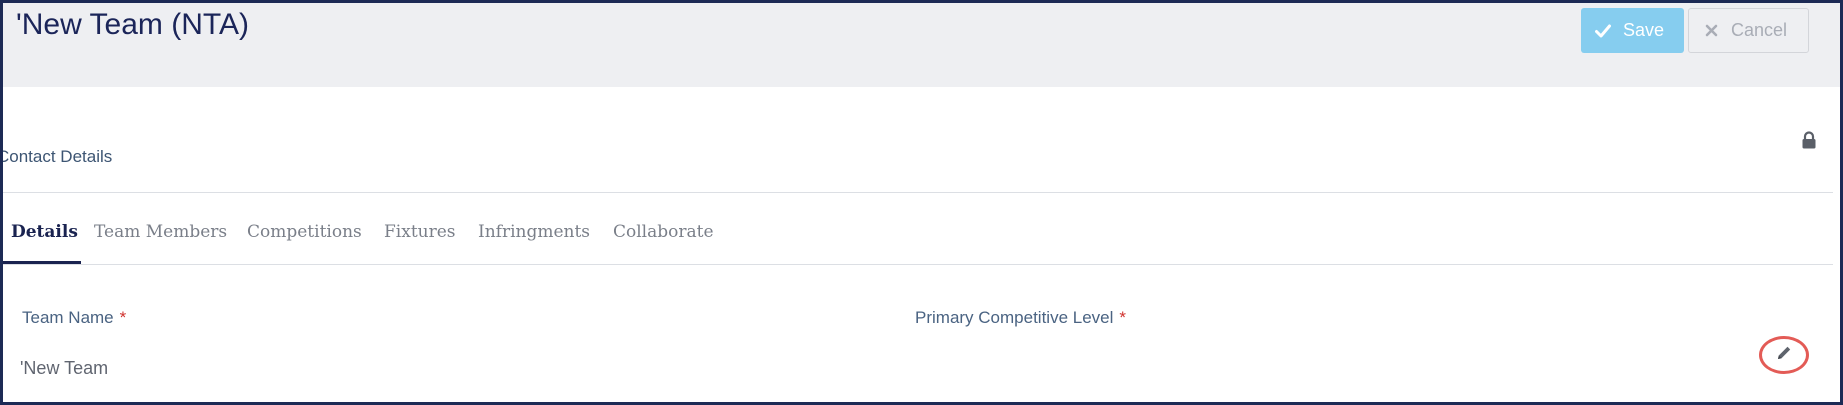 This screenshot has width=1843, height=405. What do you see at coordinates (1644, 30) in the screenshot?
I see `save-button-label: Save` at bounding box center [1644, 30].